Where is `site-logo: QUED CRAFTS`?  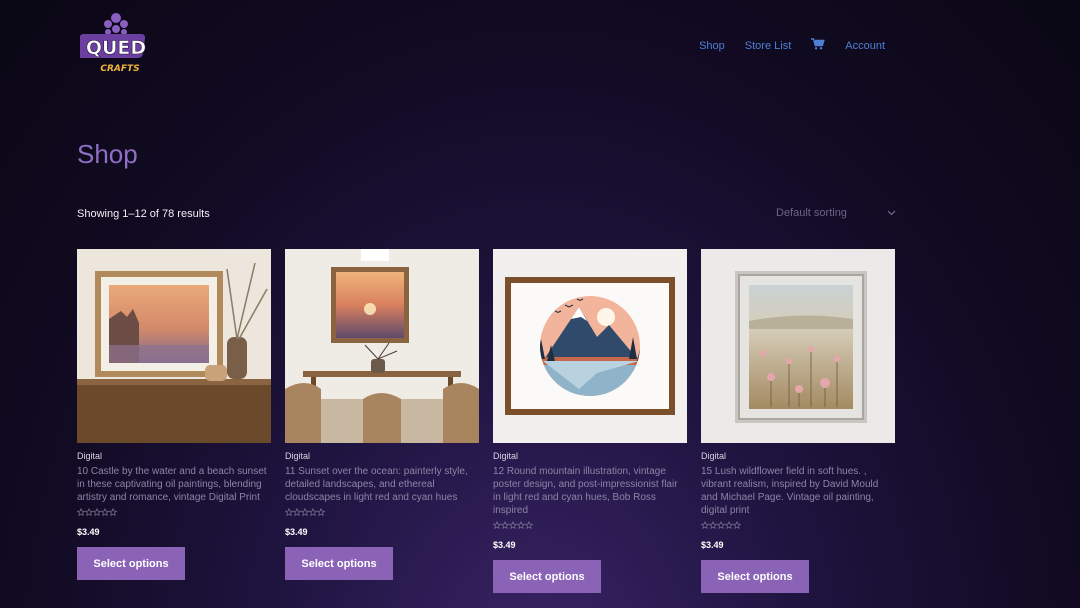
site-logo: QUED CRAFTS is located at coordinates (114, 44).